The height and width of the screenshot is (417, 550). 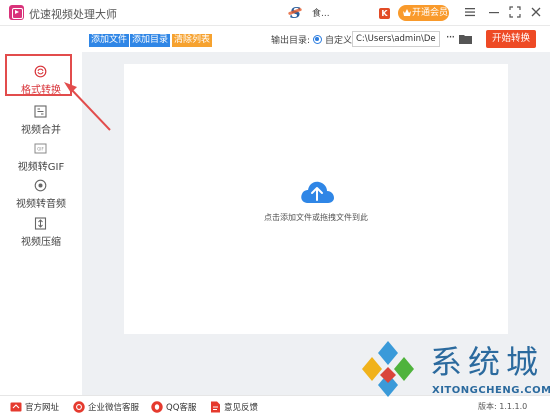 What do you see at coordinates (41, 130) in the screenshot?
I see `sidebar-item-label: 视频合并` at bounding box center [41, 130].